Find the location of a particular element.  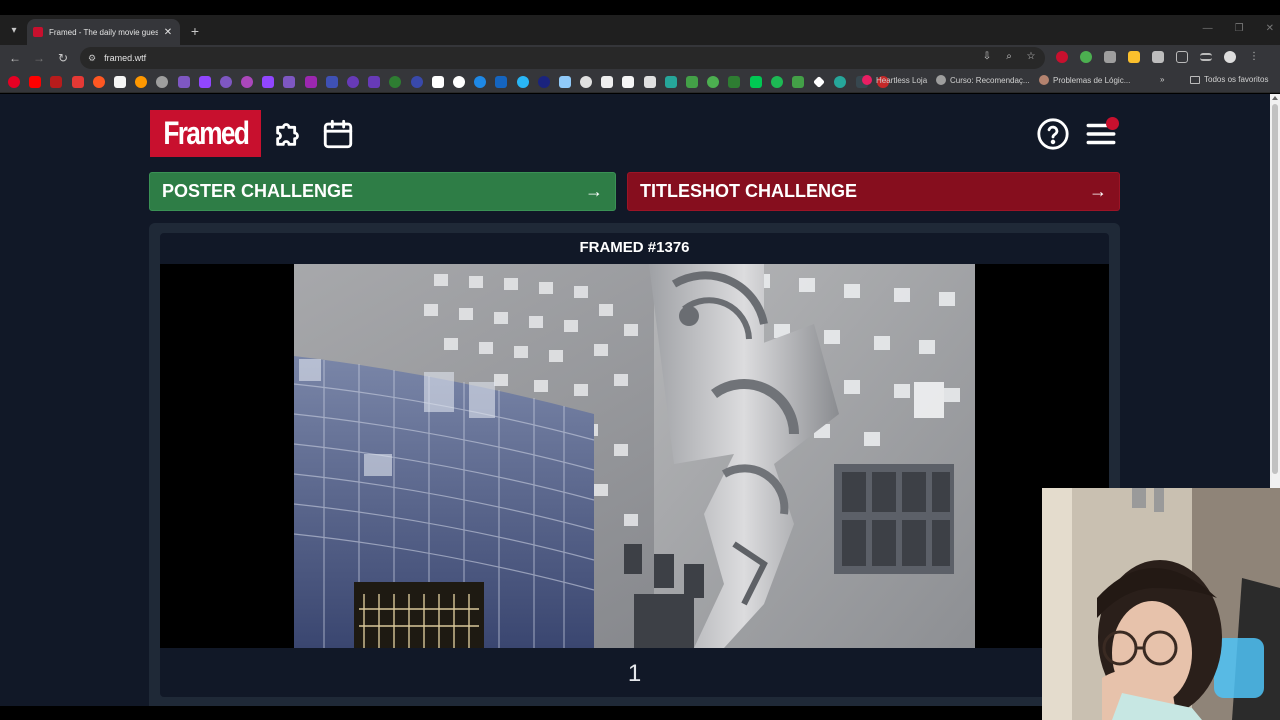

tab-title: Framed - The daily movie gues is located at coordinates (103, 32).